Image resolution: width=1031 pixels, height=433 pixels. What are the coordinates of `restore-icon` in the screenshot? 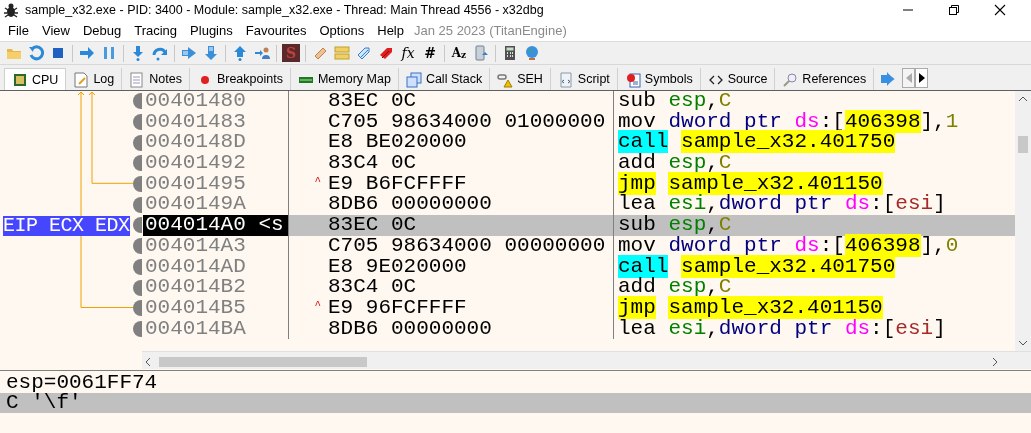 It's located at (954, 10).